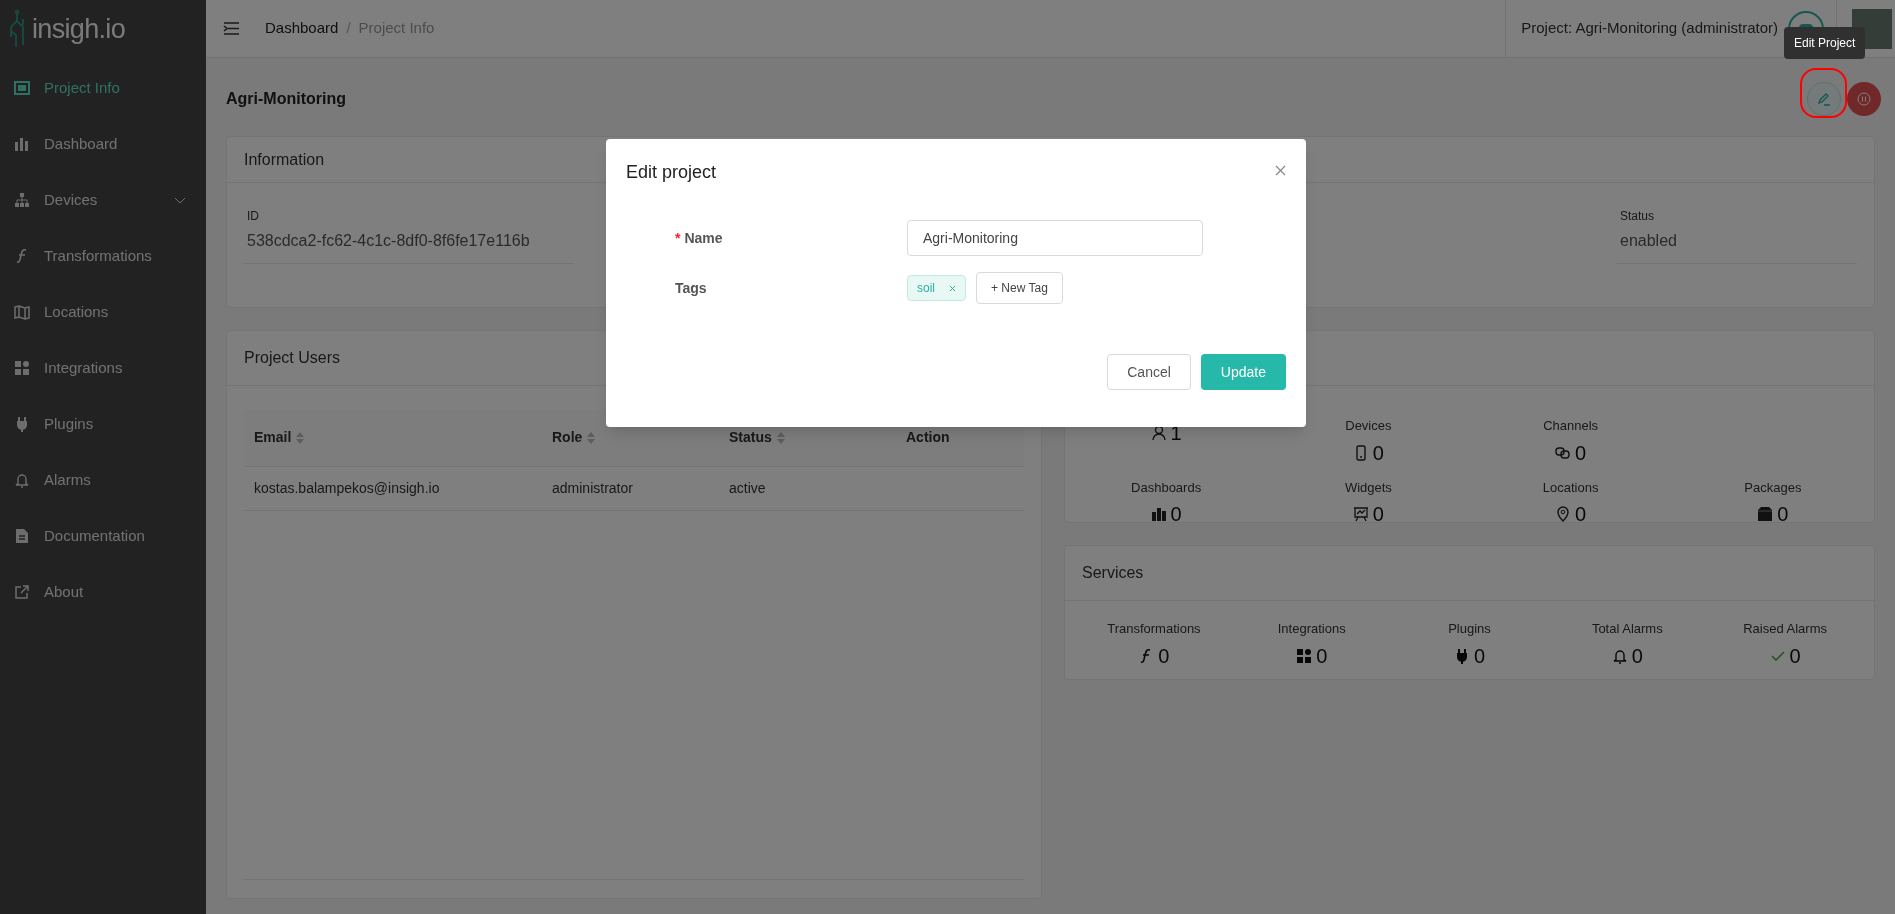 The height and width of the screenshot is (914, 1895). Describe the element at coordinates (1637, 216) in the screenshot. I see `field-label: Status` at that location.